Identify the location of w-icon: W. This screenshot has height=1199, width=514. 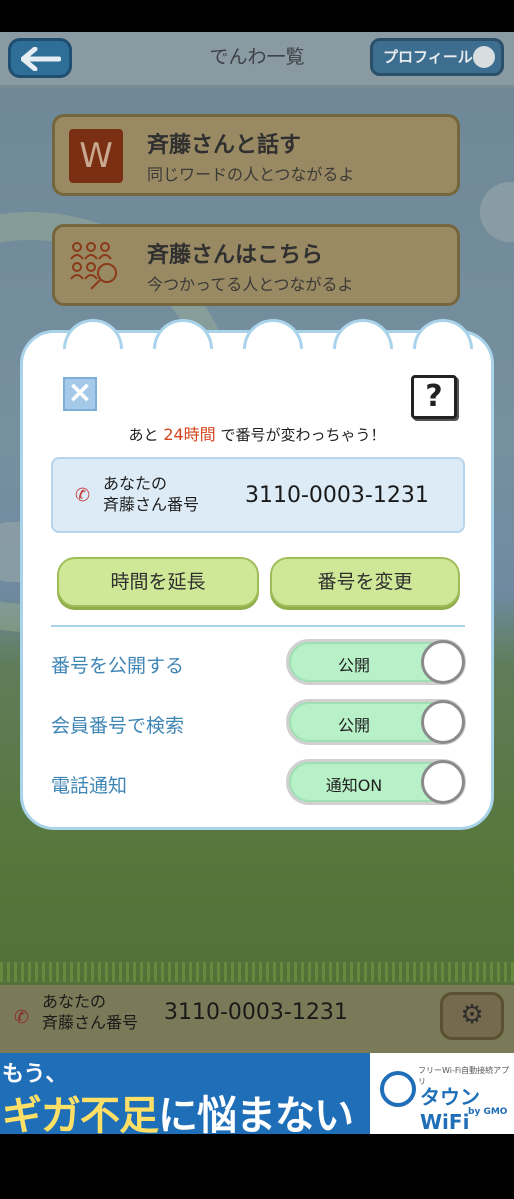
(96, 156).